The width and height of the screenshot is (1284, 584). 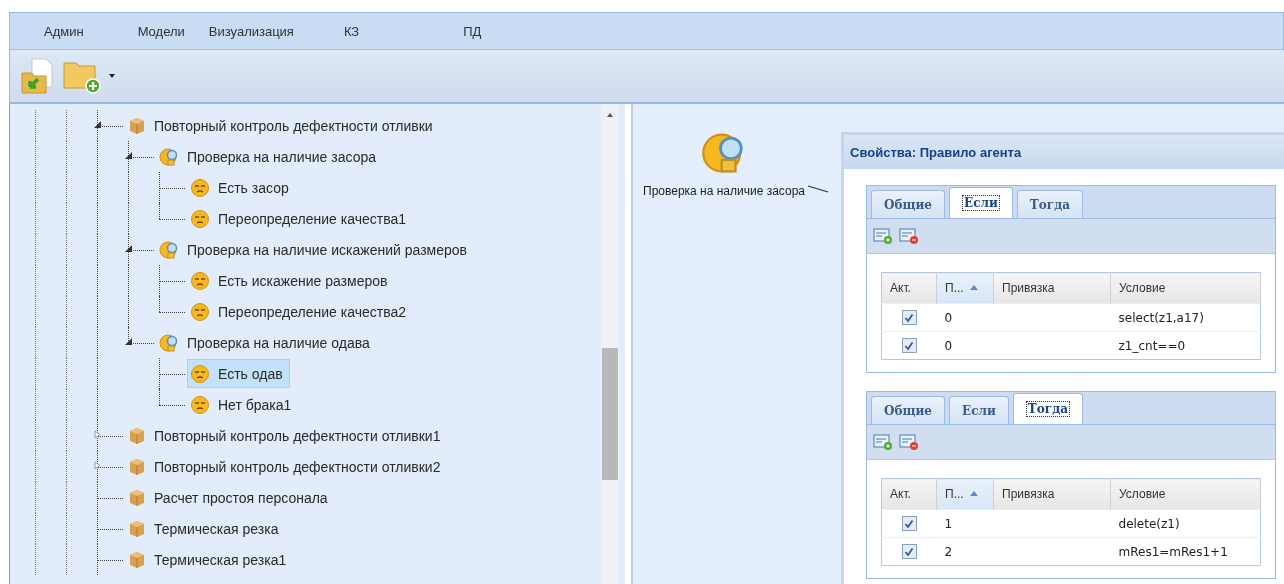 I want to click on scrollbar-thumb, so click(x=610, y=414).